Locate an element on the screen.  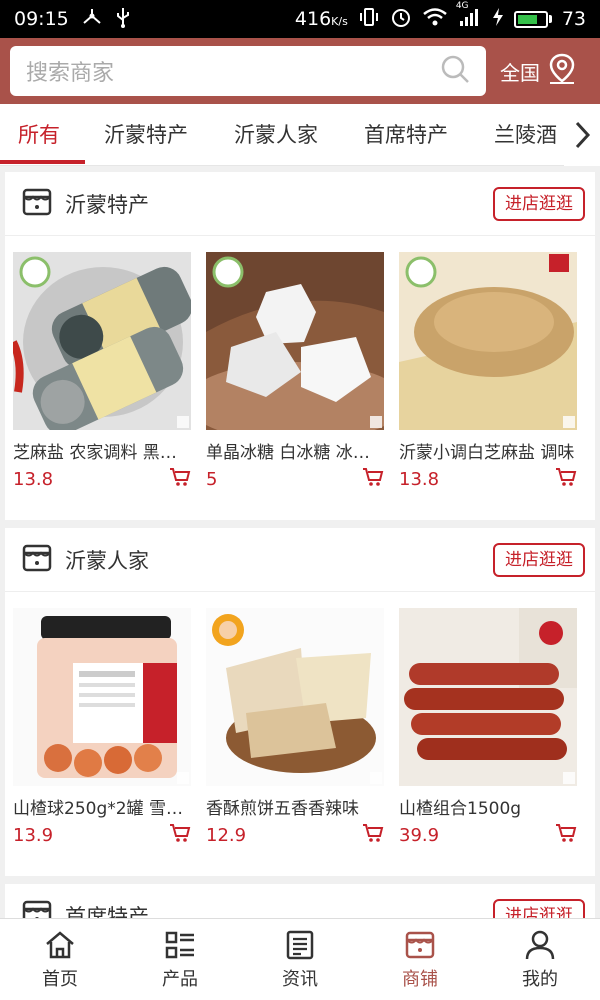
category-tabs: 所有 沂蒙特产 沂蒙人家 首席特产 兰陵酒 is located at coordinates (300, 135).